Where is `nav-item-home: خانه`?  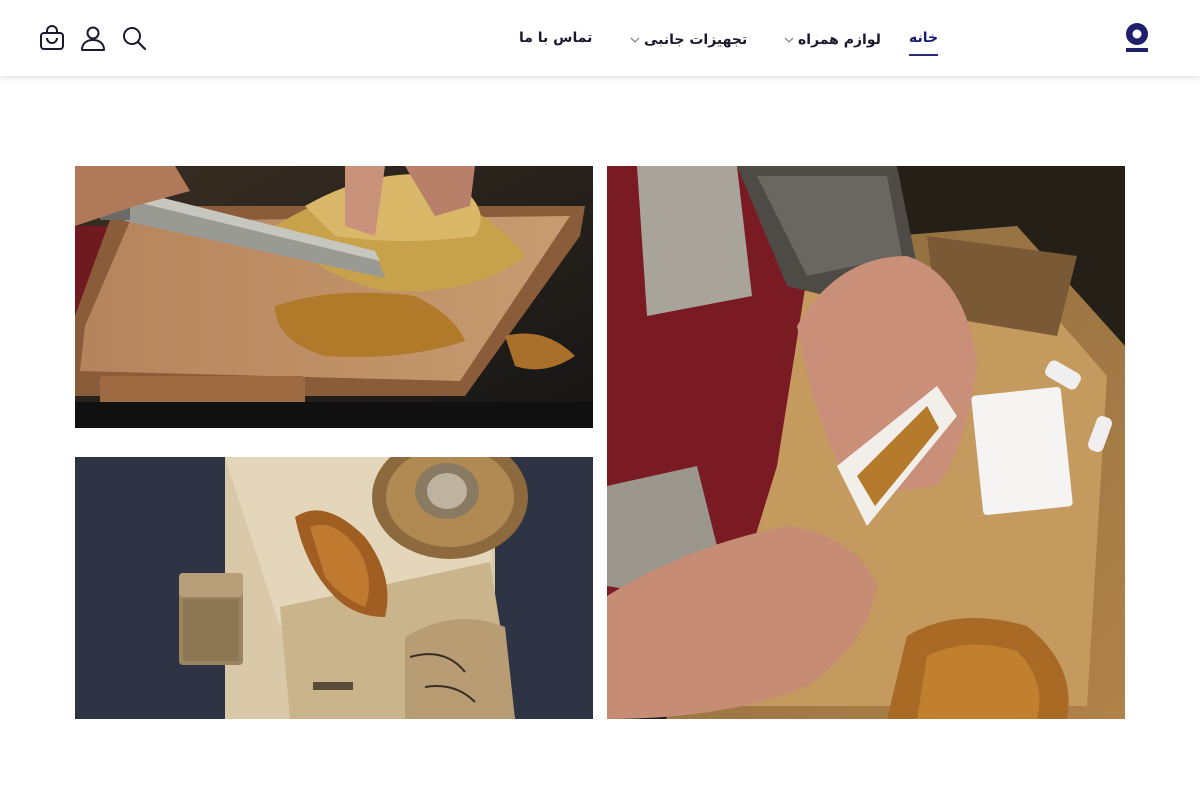 nav-item-home: خانه is located at coordinates (924, 41).